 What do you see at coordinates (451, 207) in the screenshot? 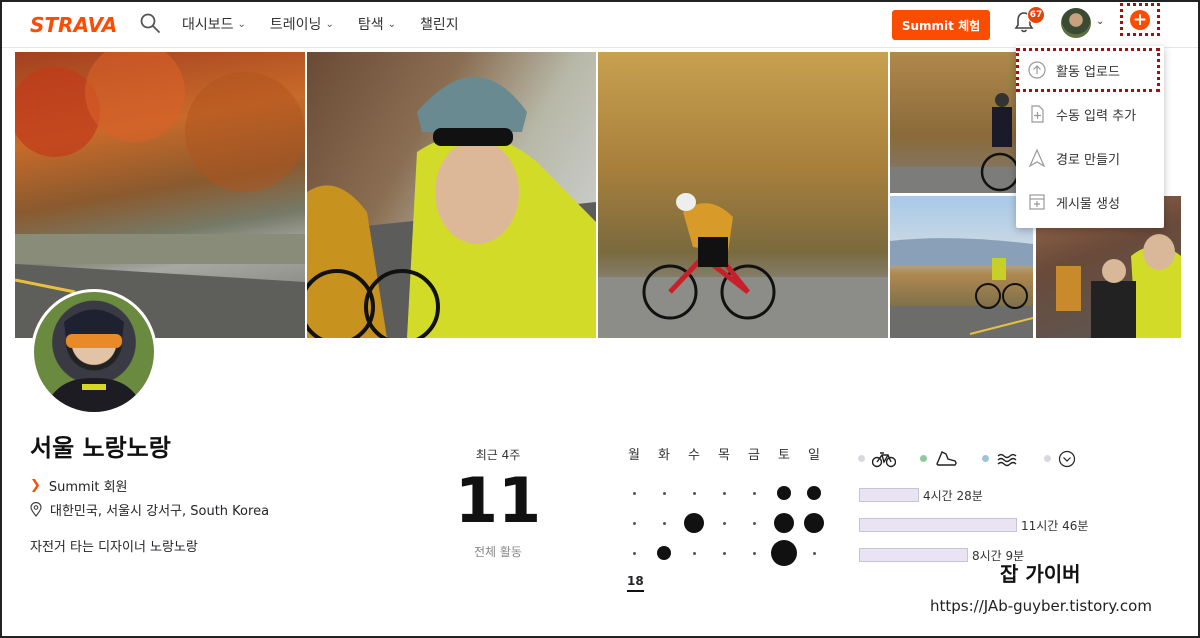
I see `cyclist-selfie-image` at bounding box center [451, 207].